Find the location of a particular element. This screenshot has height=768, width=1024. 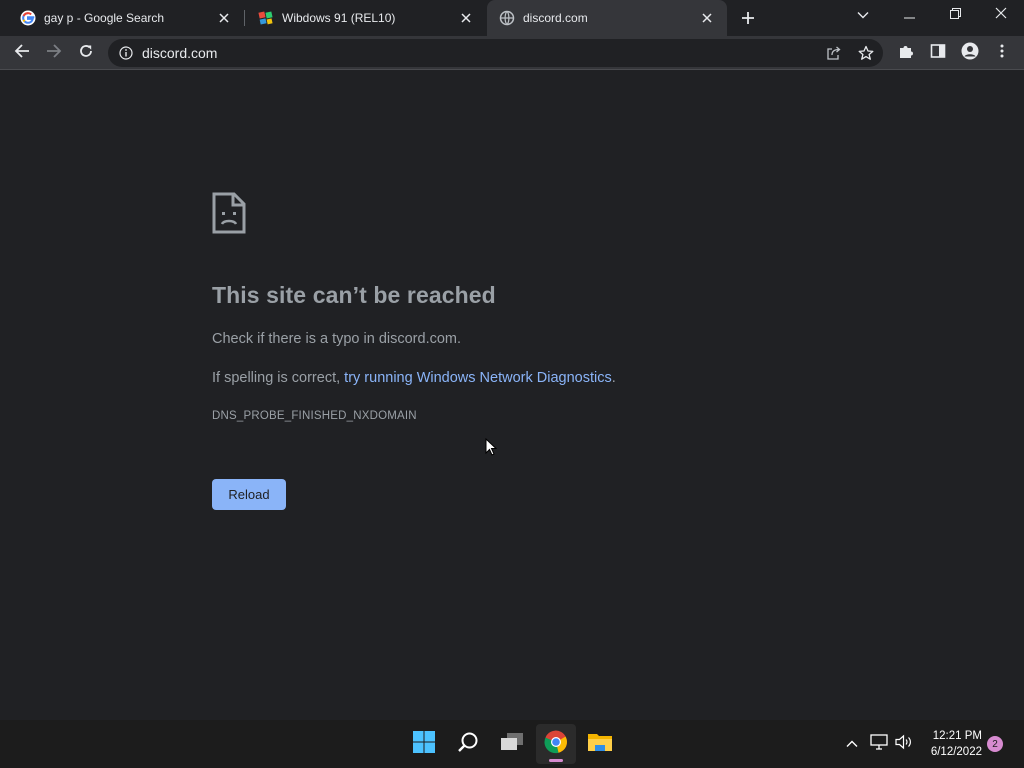

network-icon is located at coordinates (879, 744).